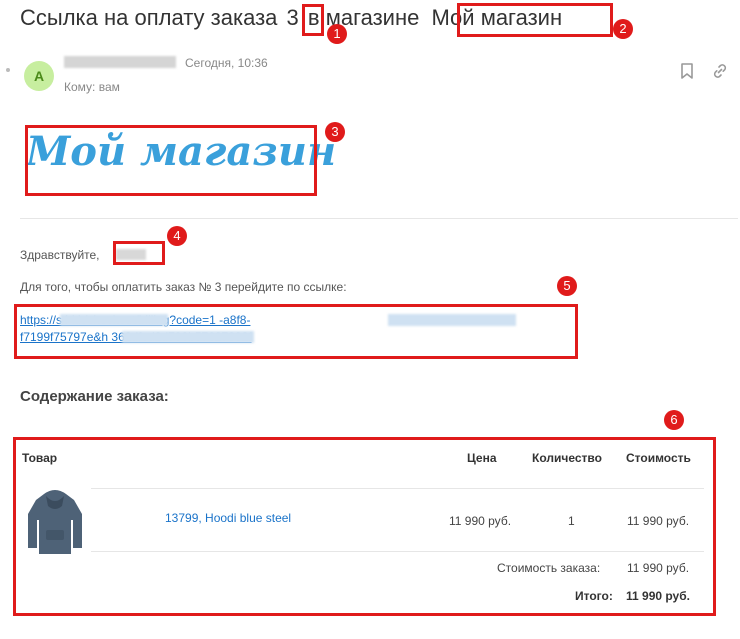 This screenshot has height=639, width=740. I want to click on product-link: 13799, Hoodi blue steel, so click(228, 518).